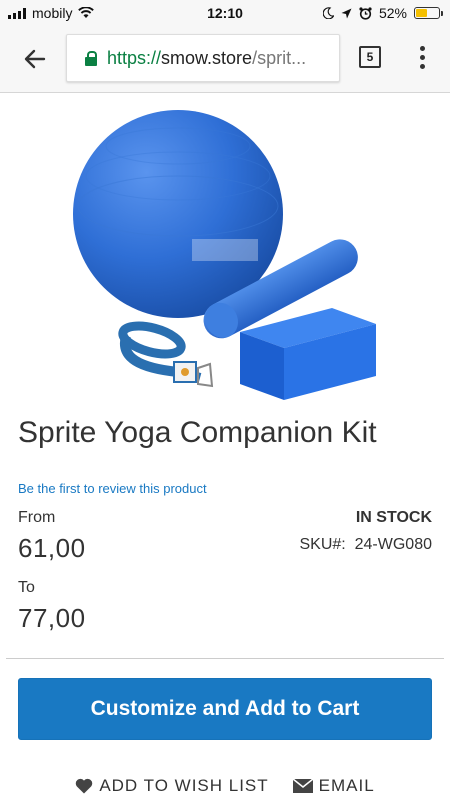 The width and height of the screenshot is (450, 800). I want to click on review-link: Be the first to review this product, so click(112, 488).